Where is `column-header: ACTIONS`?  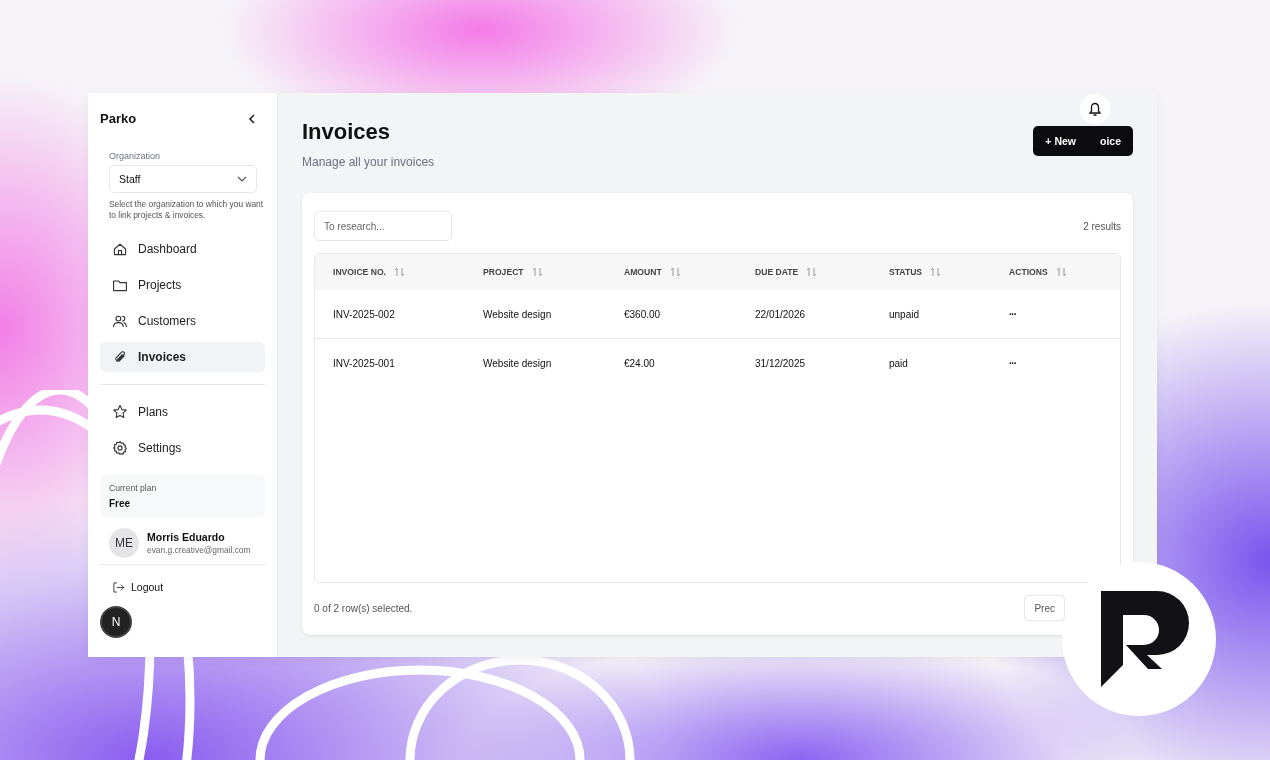
column-header: ACTIONS is located at coordinates (1028, 272).